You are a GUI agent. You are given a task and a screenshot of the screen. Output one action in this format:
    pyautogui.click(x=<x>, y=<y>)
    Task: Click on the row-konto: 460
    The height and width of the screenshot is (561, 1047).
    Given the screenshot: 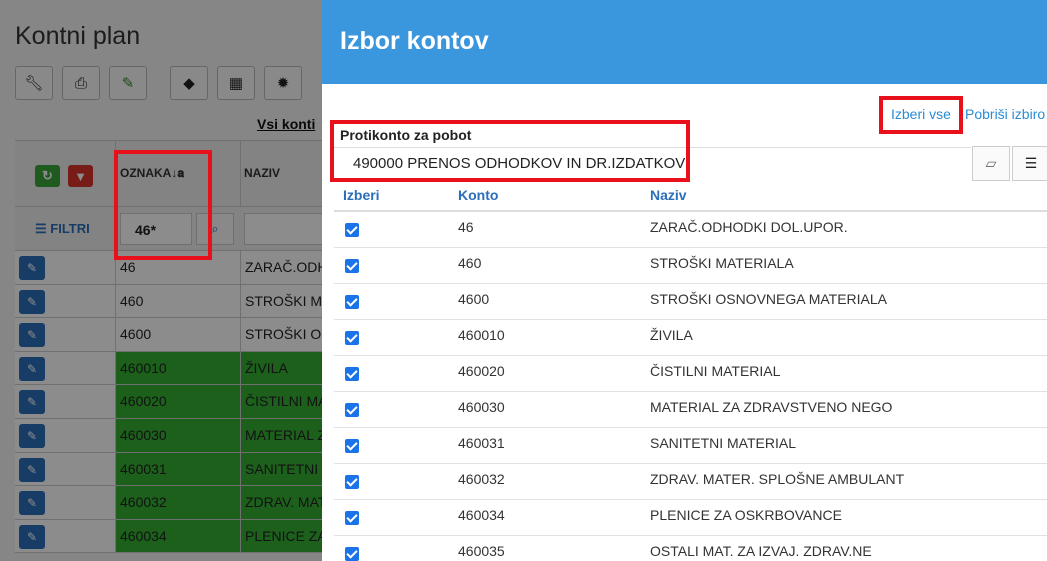 What is the action you would take?
    pyautogui.click(x=470, y=263)
    